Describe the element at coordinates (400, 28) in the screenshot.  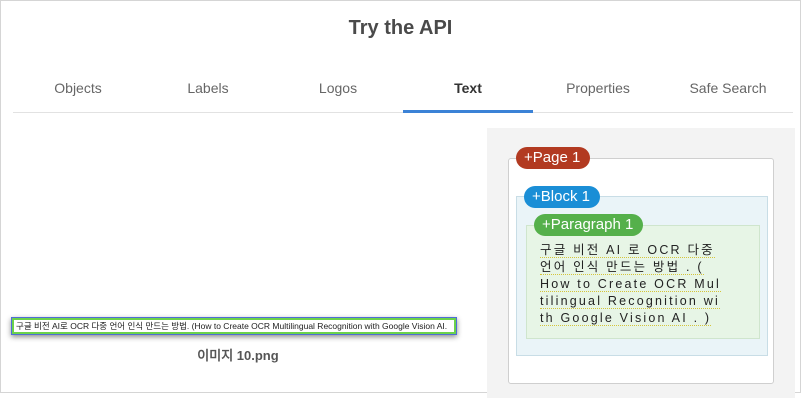
I see `page-title: Try the API` at that location.